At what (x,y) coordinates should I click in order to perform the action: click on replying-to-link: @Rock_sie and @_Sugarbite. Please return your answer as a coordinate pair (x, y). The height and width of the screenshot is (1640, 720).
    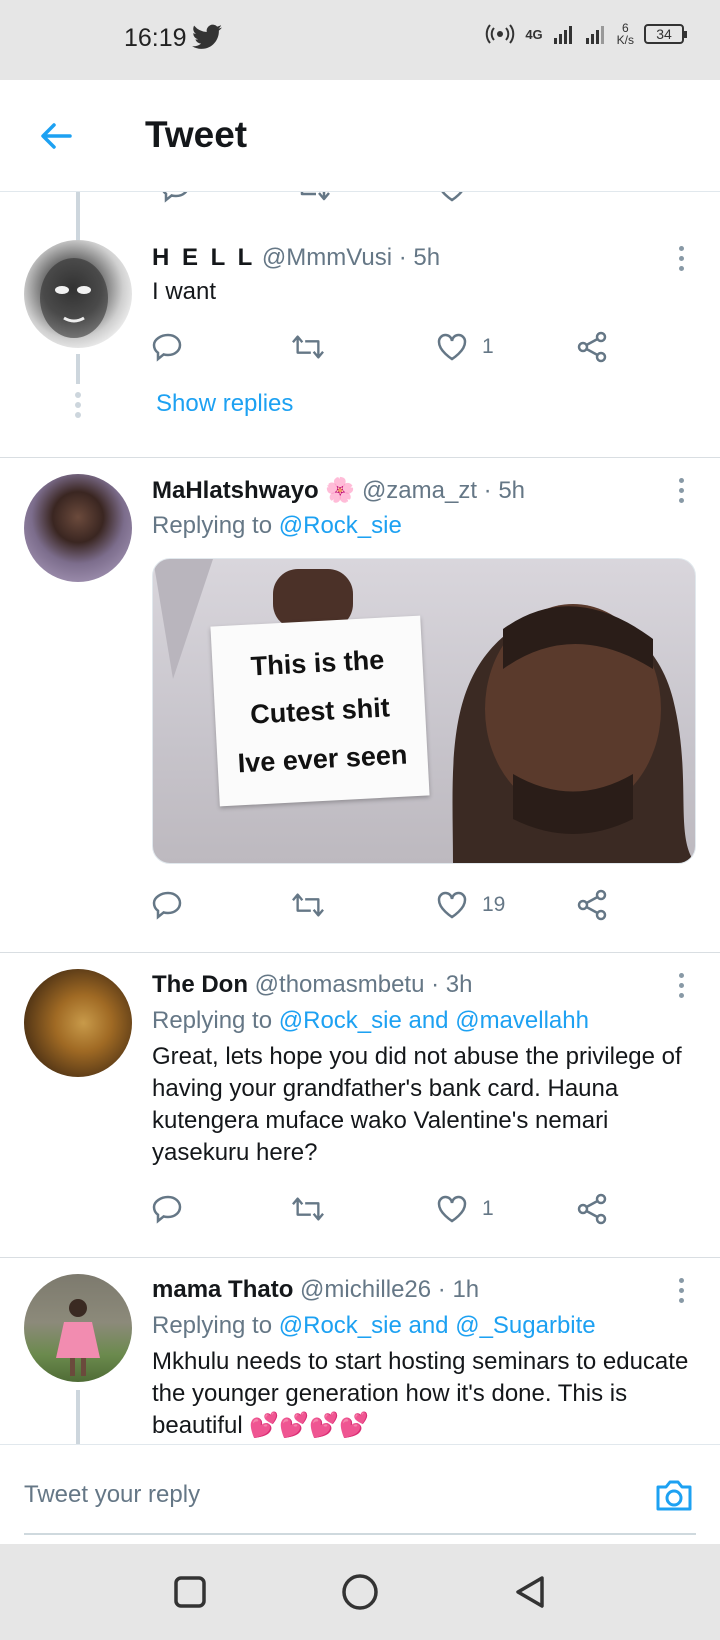
    Looking at the image, I should click on (437, 1325).